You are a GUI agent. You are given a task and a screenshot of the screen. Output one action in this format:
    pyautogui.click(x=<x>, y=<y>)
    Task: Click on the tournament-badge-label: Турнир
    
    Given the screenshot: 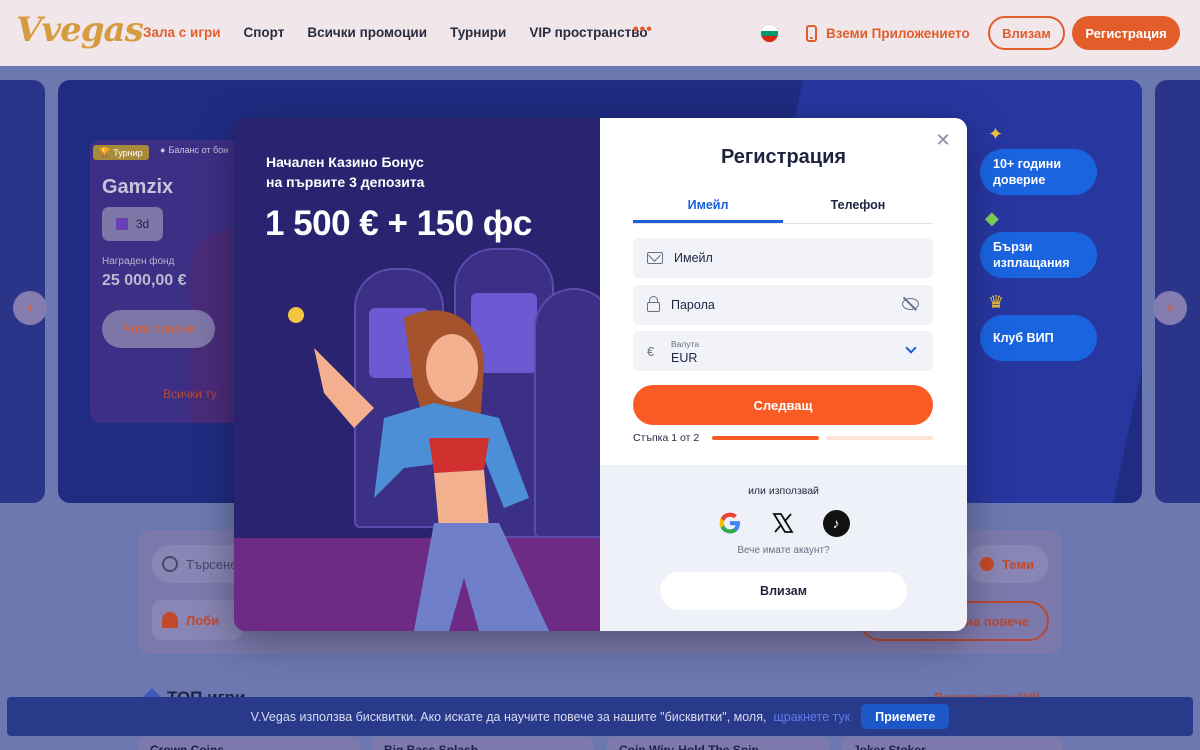 What is the action you would take?
    pyautogui.click(x=128, y=152)
    